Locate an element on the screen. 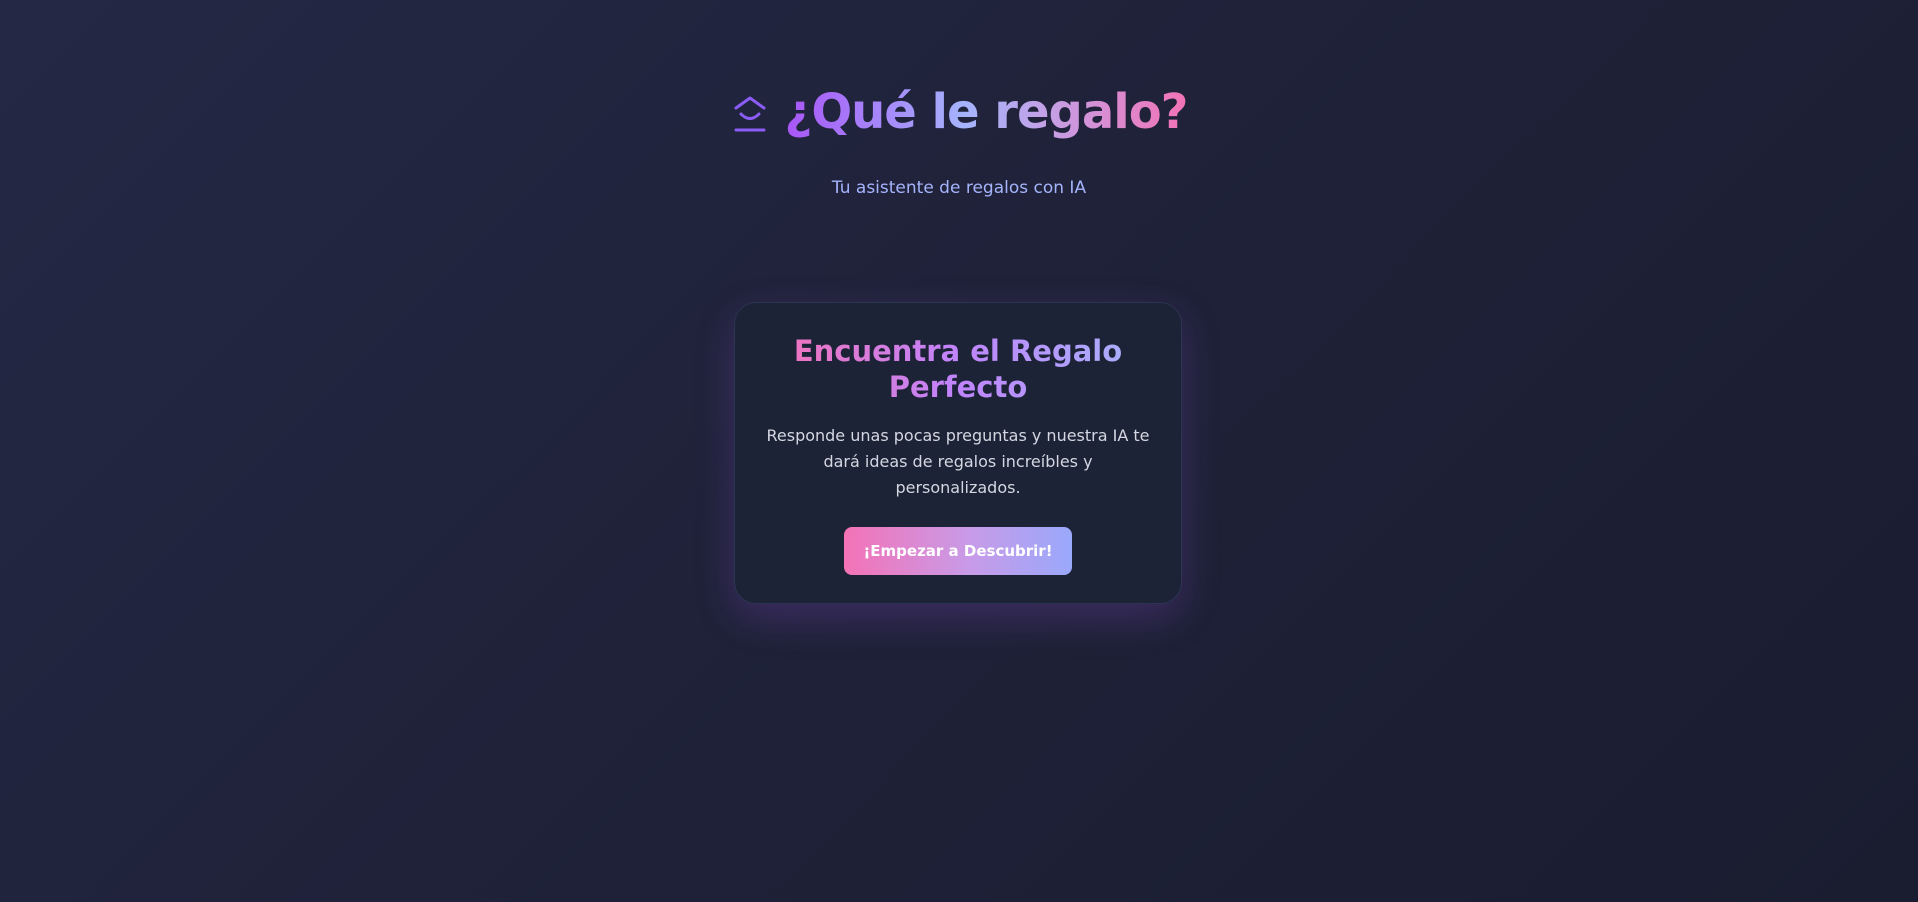 This screenshot has height=902, width=1918. app-title: ¿Qué le regalo? is located at coordinates (986, 112).